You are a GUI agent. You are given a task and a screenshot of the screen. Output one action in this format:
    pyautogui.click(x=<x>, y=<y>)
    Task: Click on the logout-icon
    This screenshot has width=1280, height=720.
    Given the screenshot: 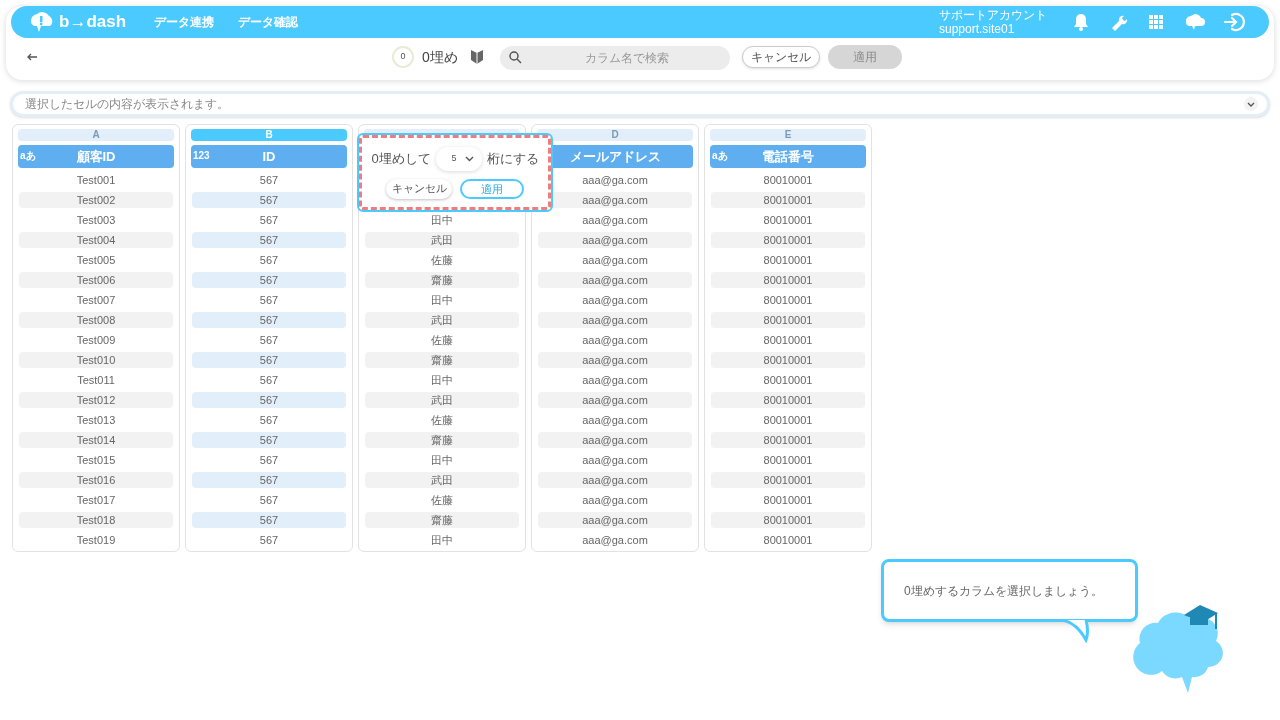 What is the action you would take?
    pyautogui.click(x=1234, y=22)
    